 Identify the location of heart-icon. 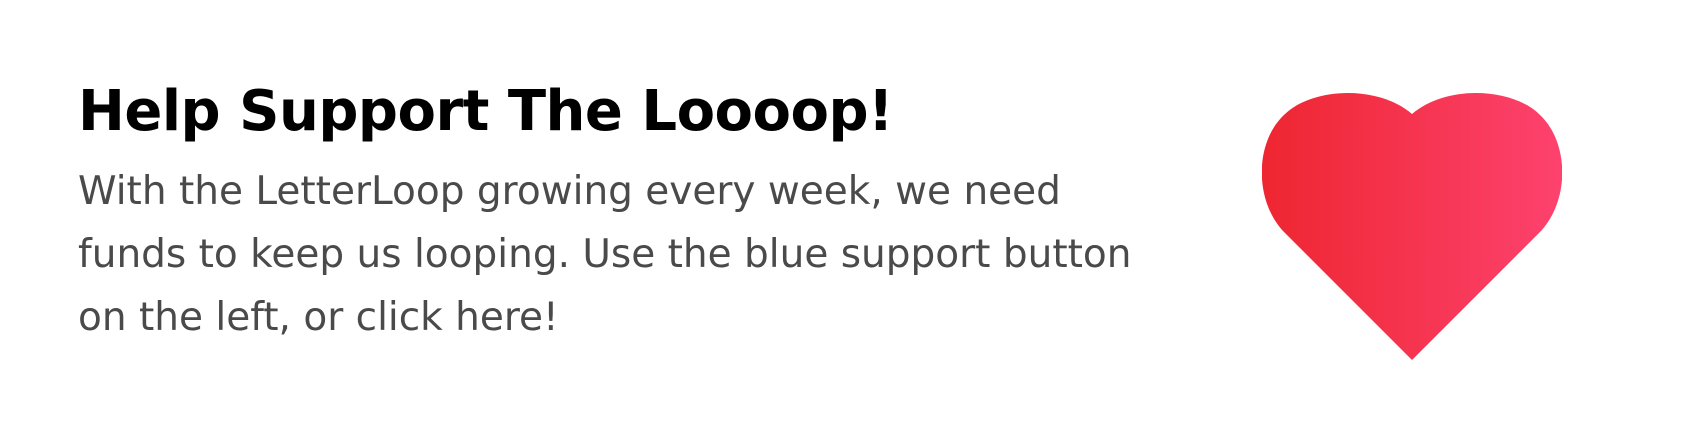
(1412, 227).